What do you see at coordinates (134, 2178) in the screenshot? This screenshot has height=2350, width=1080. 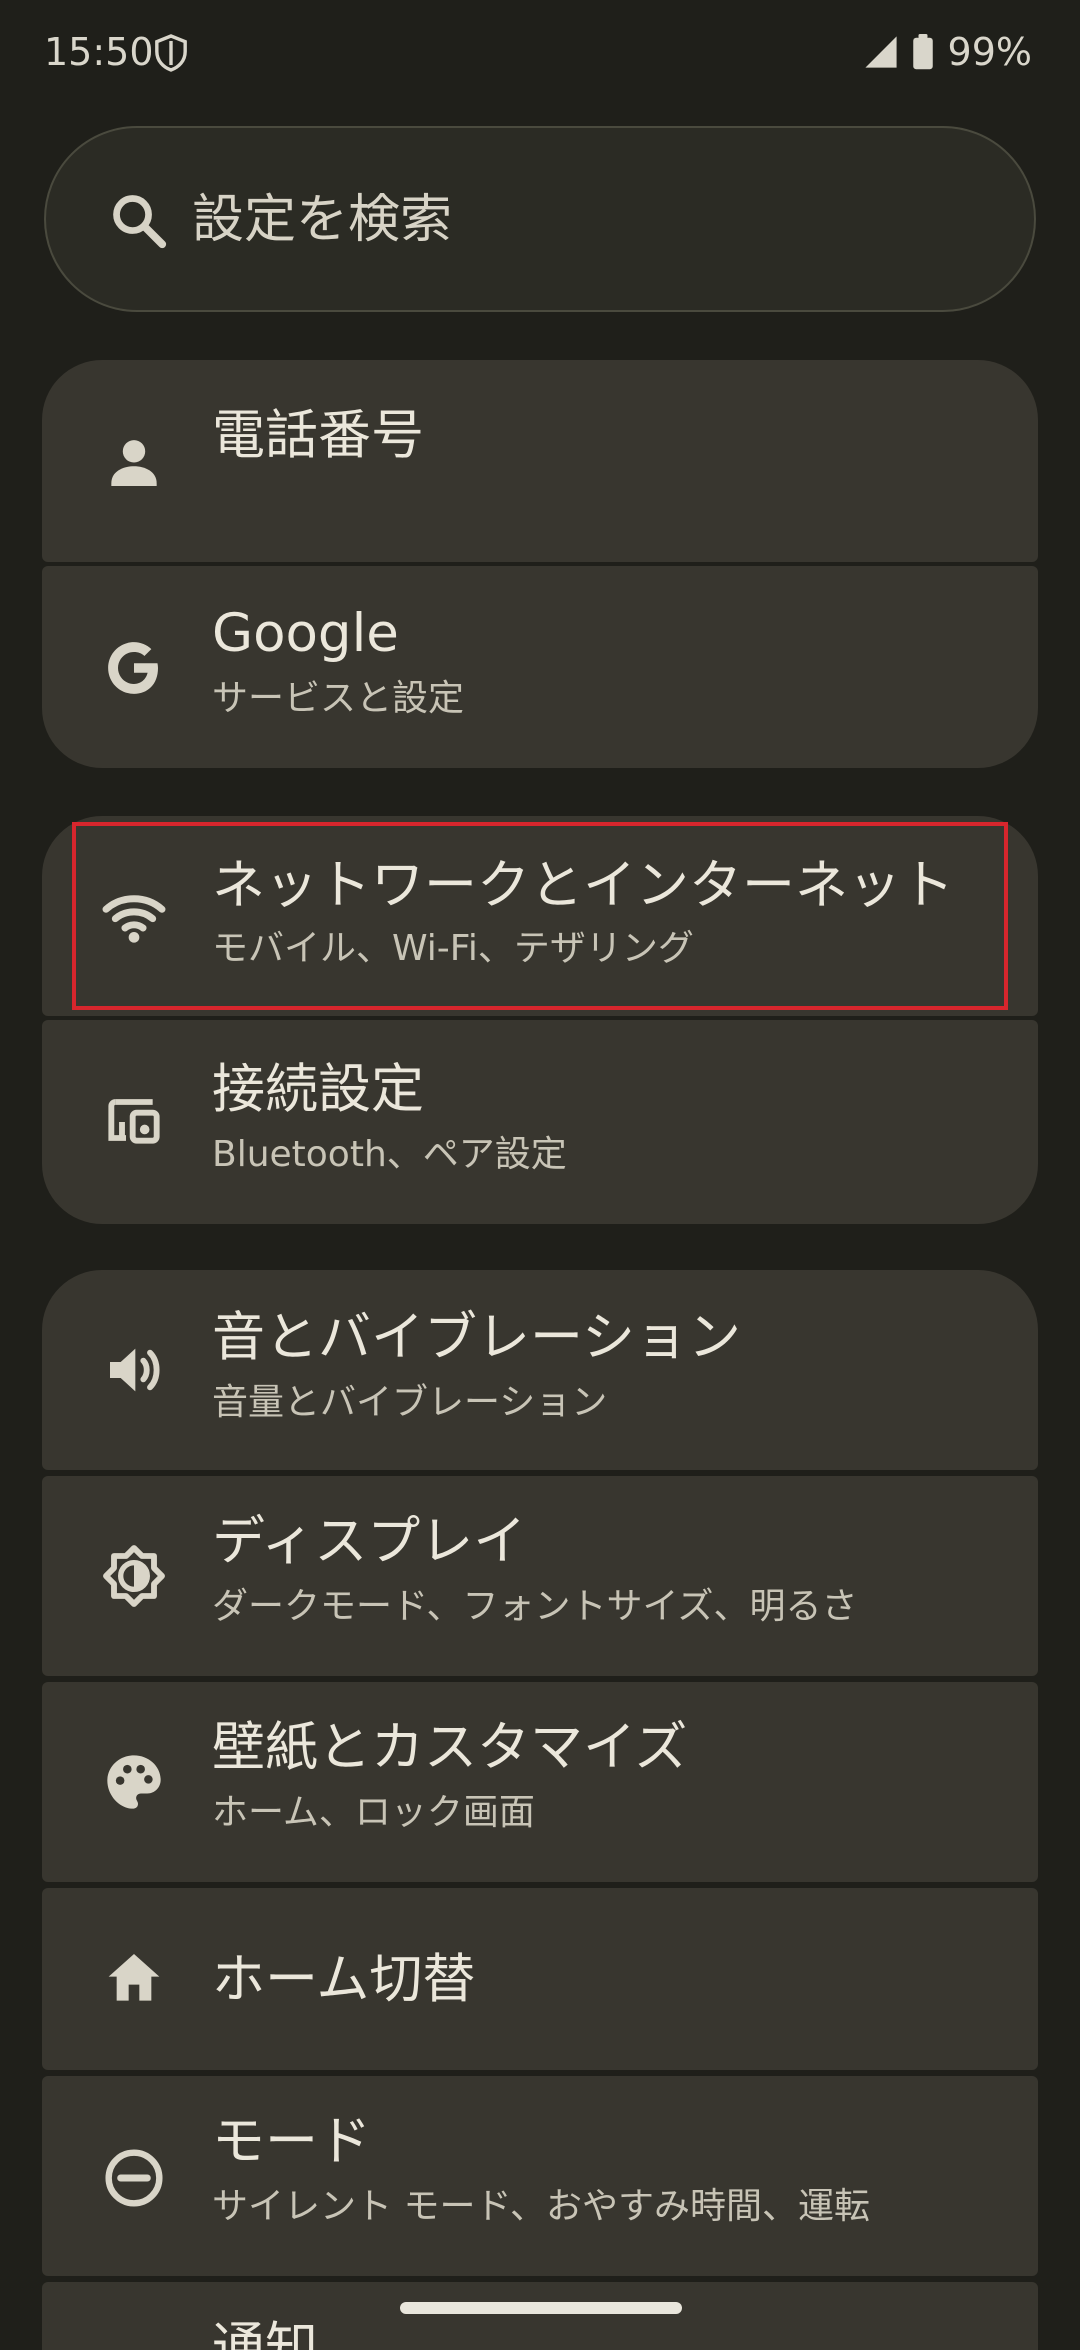 I see `do-not-disturb-icon` at bounding box center [134, 2178].